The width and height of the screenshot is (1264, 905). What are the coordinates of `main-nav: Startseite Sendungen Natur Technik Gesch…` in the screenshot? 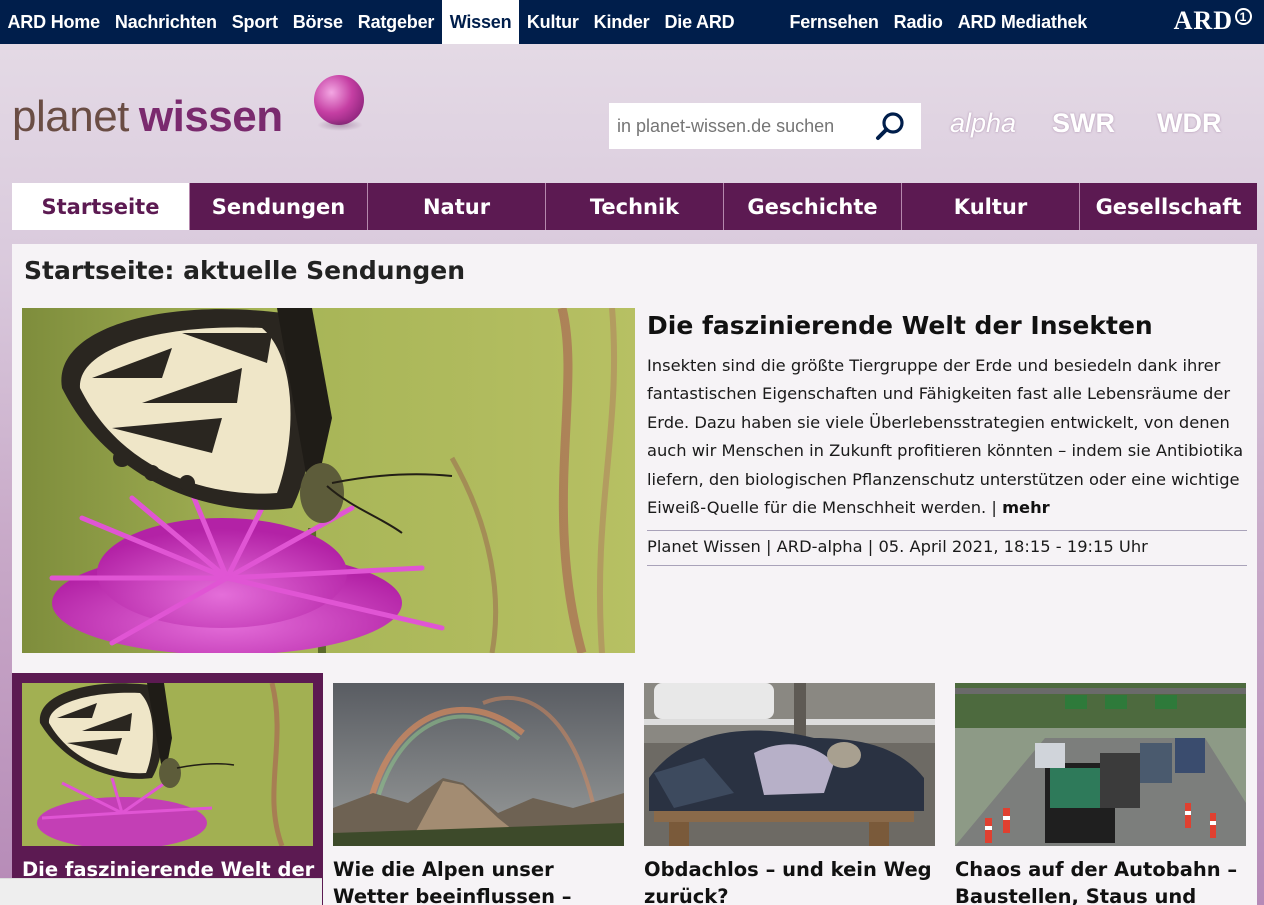 It's located at (634, 206).